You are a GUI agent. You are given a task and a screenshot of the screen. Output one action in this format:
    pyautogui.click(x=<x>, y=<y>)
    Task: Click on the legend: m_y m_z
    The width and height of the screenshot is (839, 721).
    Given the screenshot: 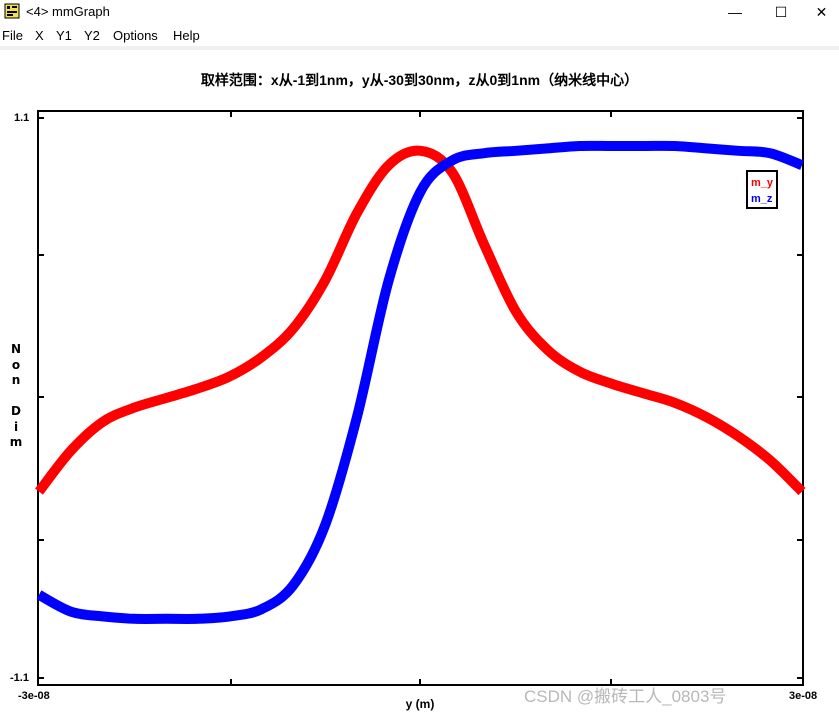 What is the action you would take?
    pyautogui.click(x=762, y=189)
    